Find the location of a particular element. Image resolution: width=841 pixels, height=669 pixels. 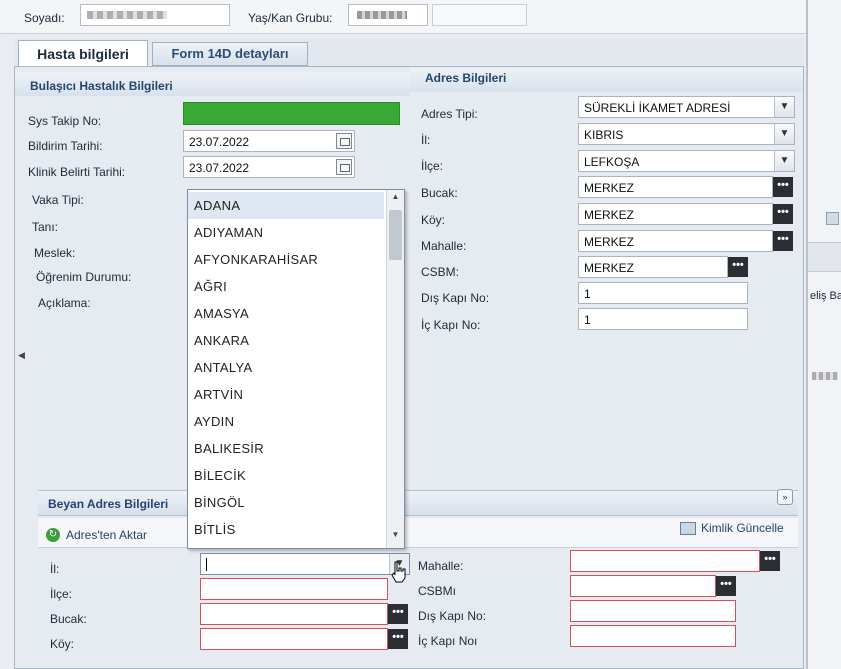

district-label: İlçe: is located at coordinates (432, 166).